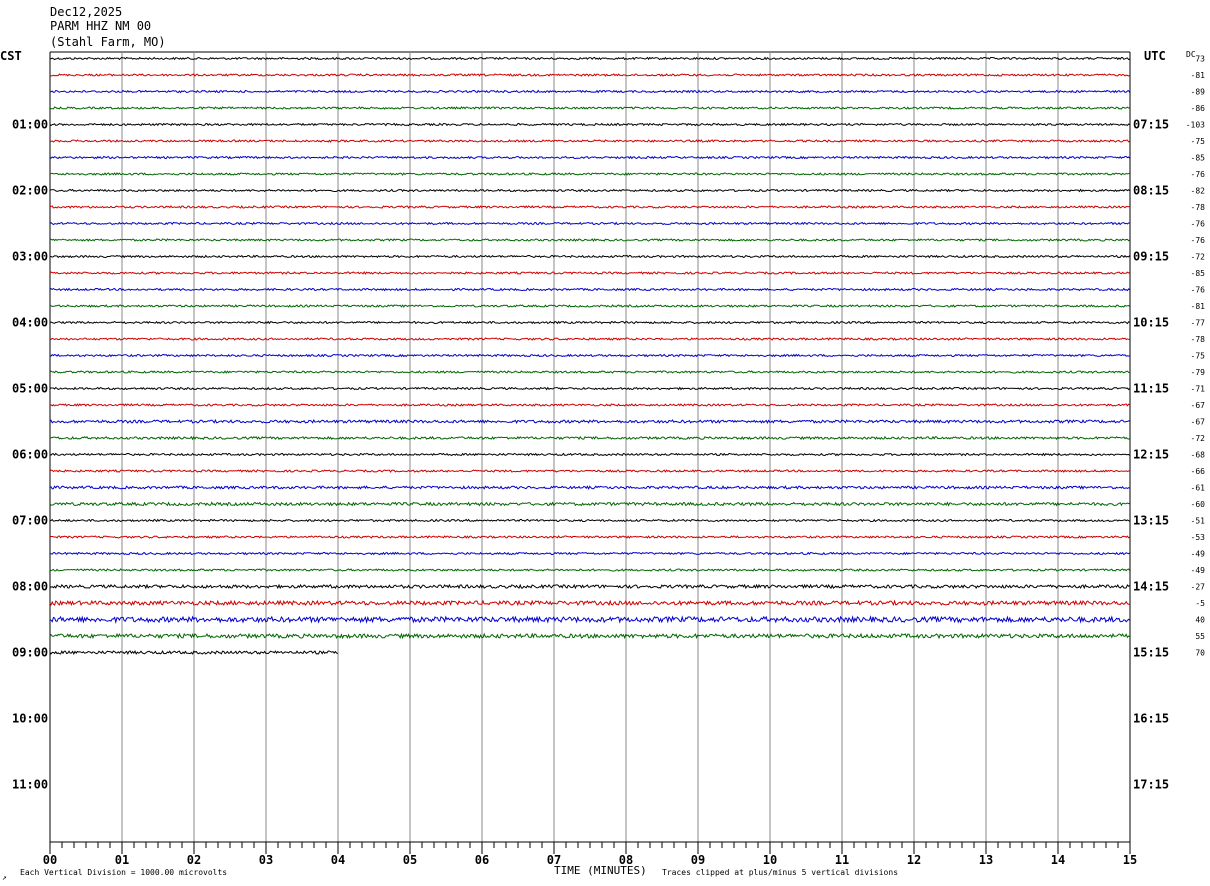 The width and height of the screenshot is (1210, 886). Describe the element at coordinates (1198, 108) in the screenshot. I see `dc-offset-value: -86` at that location.